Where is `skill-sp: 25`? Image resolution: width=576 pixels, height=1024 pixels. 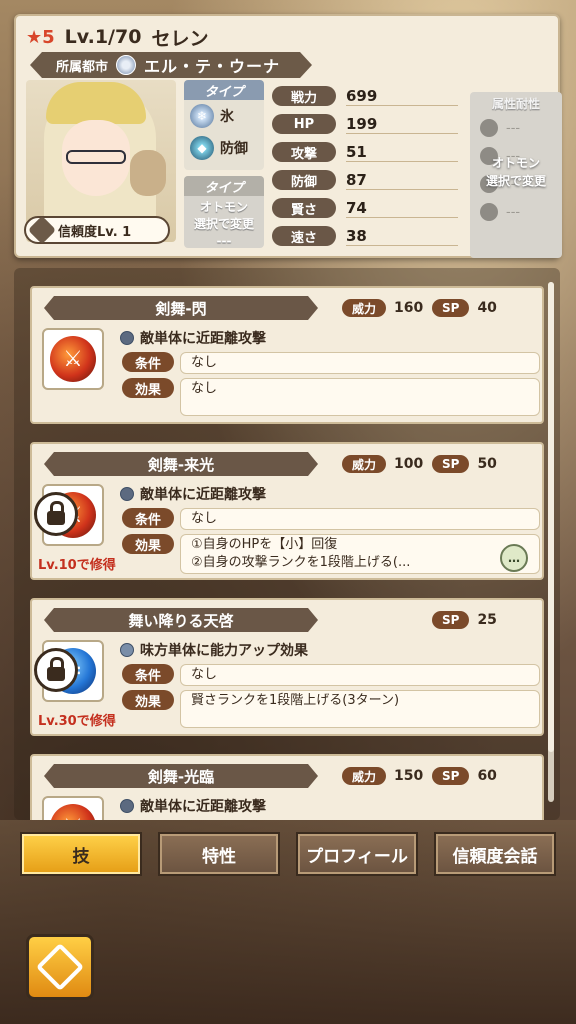
skill-sp: 25 is located at coordinates (487, 620).